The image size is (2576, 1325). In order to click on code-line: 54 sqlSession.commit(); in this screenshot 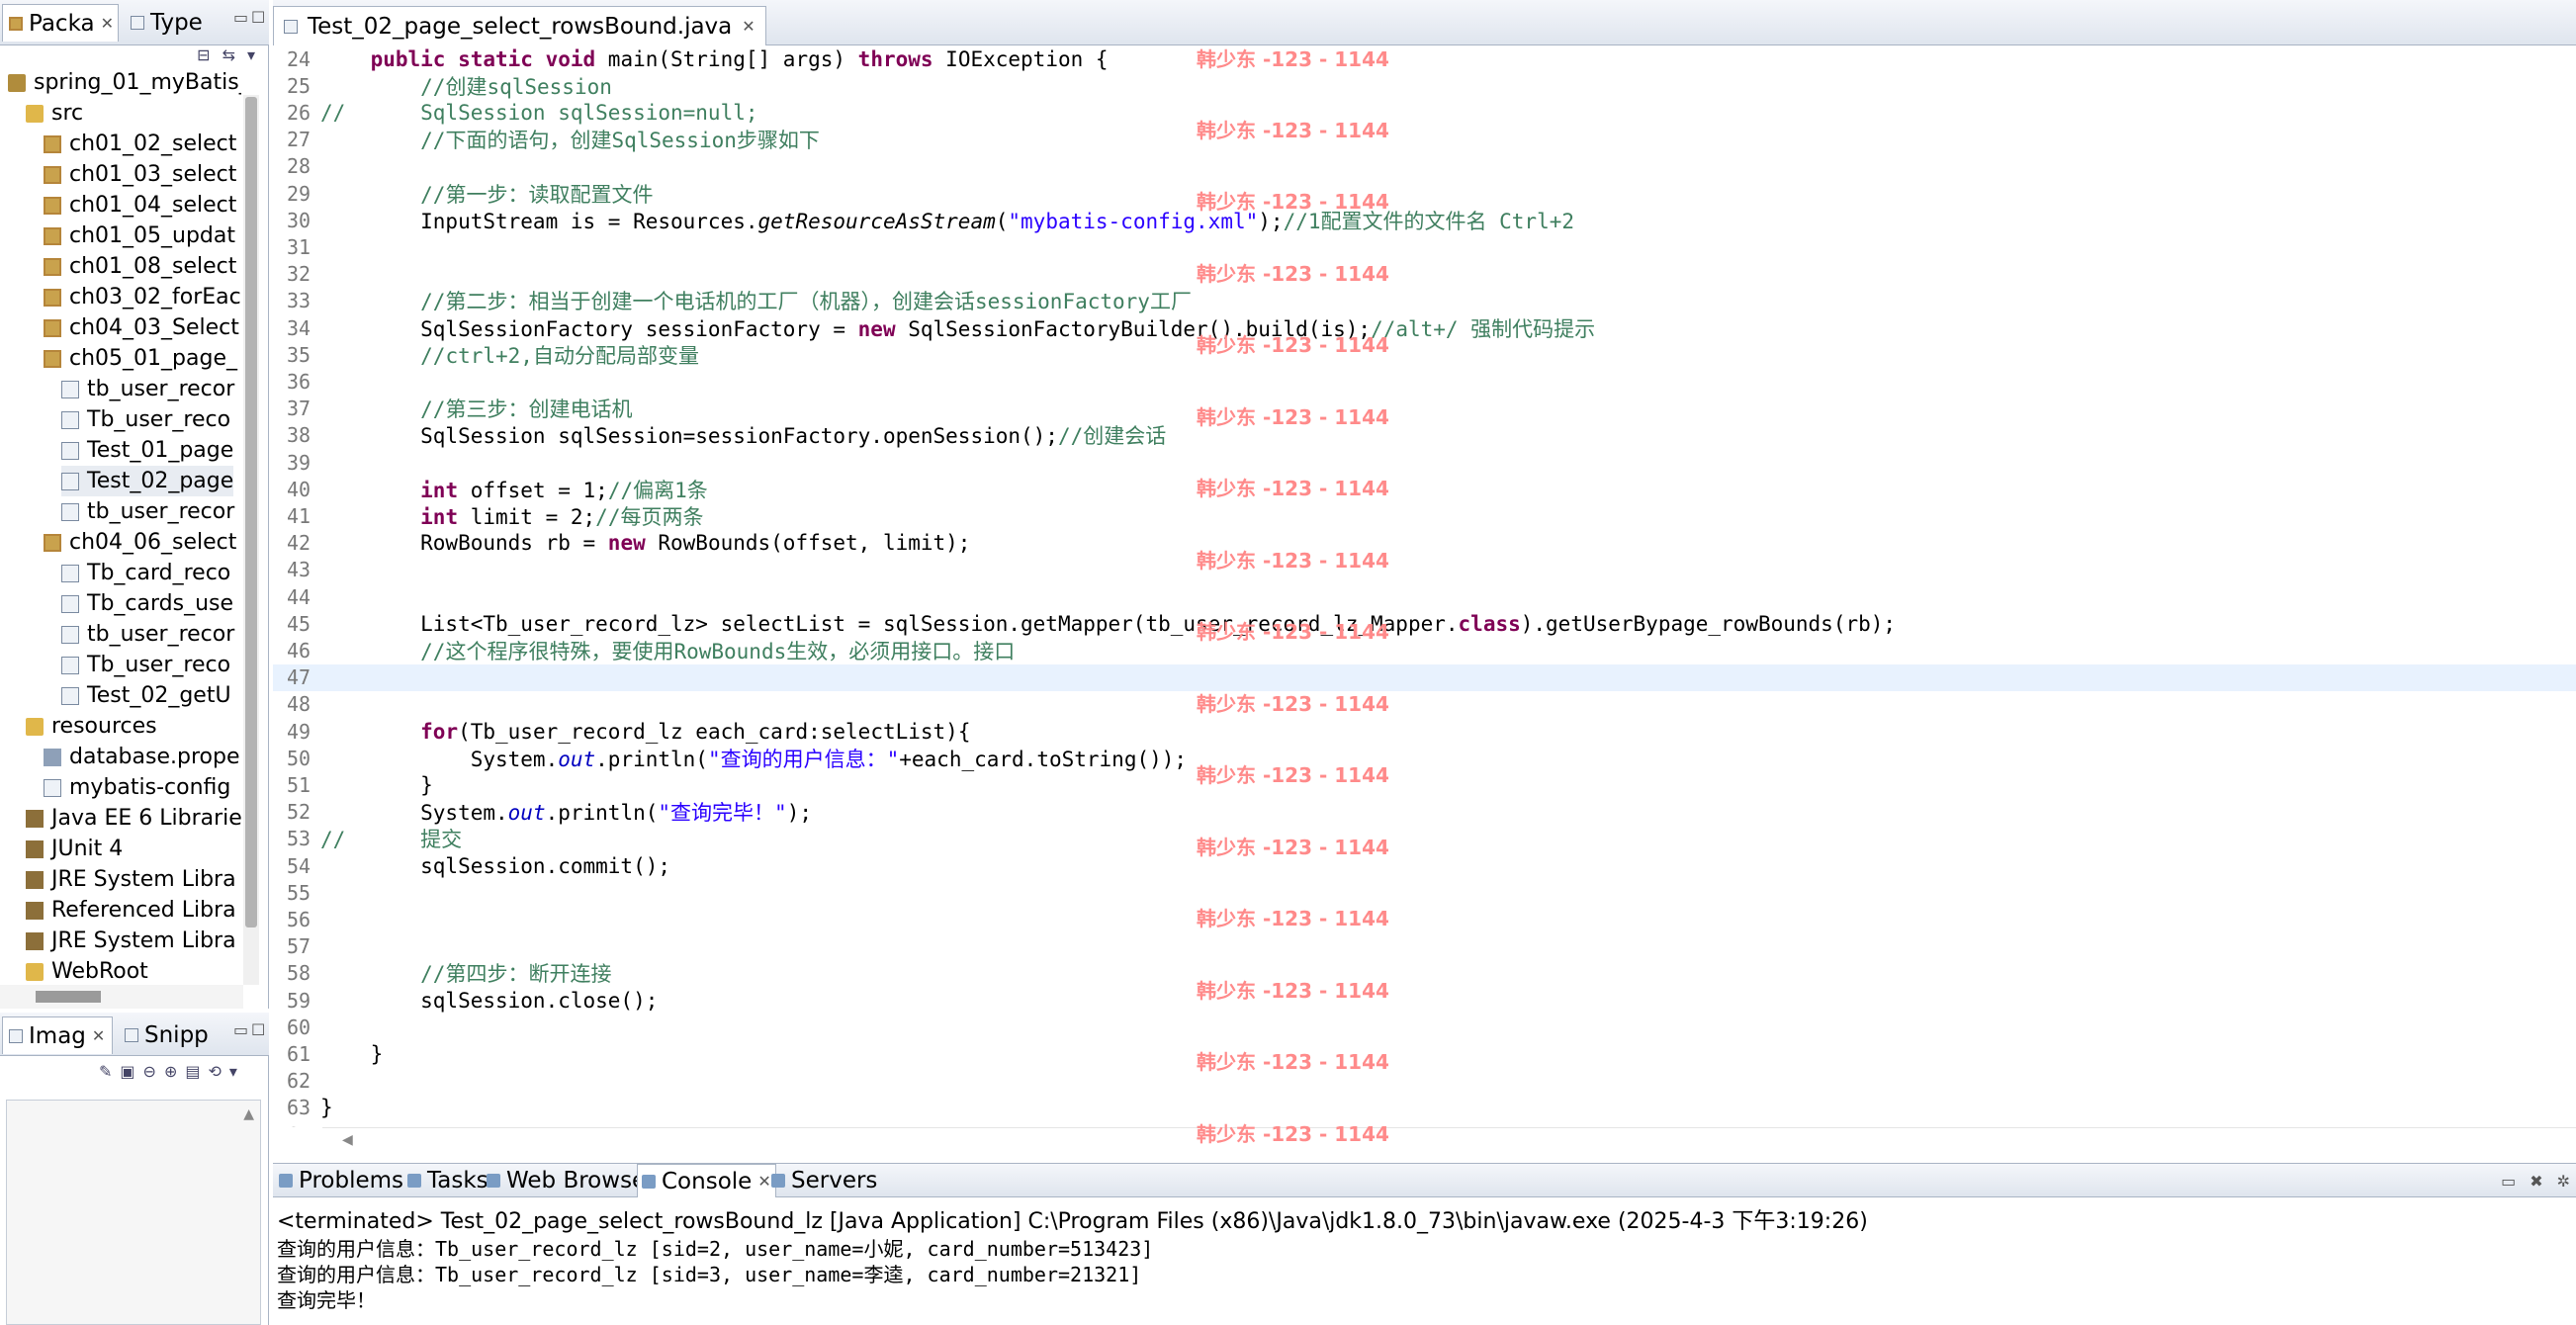, I will do `click(1424, 865)`.